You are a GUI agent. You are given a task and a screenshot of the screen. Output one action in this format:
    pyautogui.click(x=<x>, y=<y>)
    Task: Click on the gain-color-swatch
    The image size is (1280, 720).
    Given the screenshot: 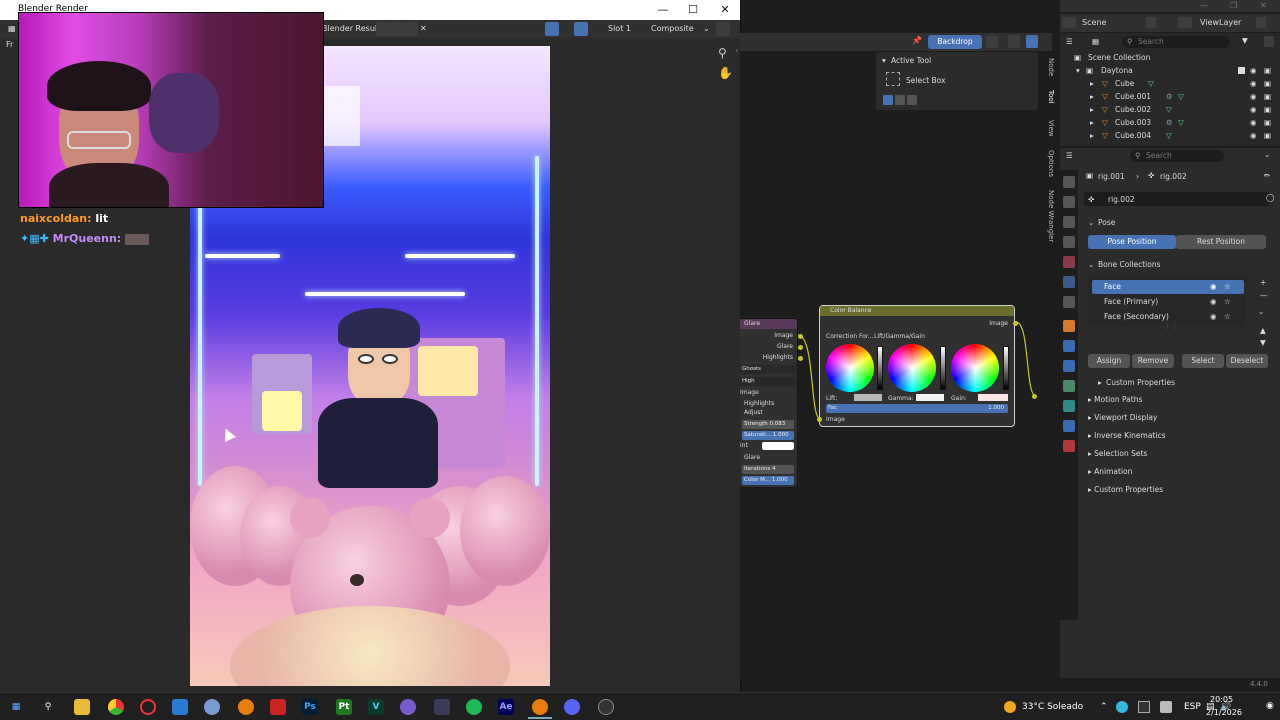 What is the action you would take?
    pyautogui.click(x=993, y=397)
    